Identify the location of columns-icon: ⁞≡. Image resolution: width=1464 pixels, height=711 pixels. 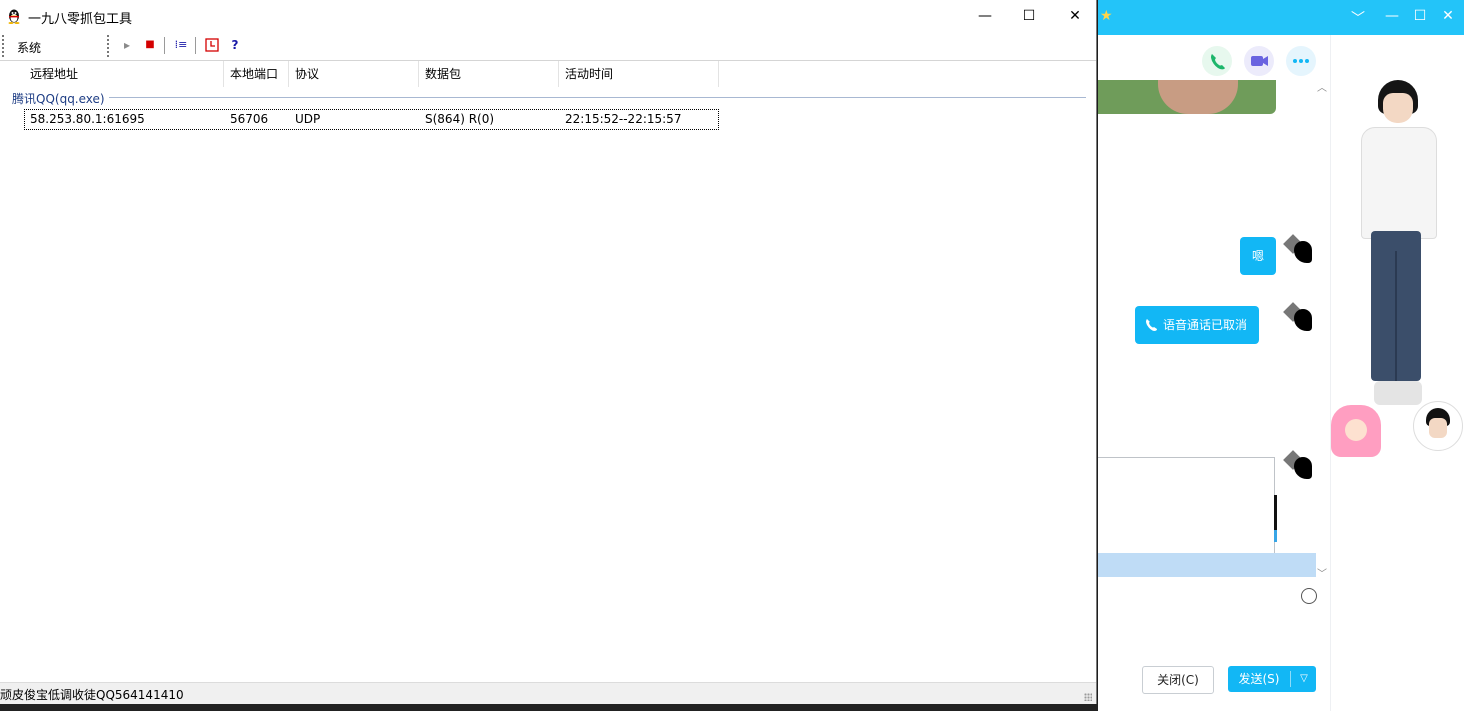
(181, 45).